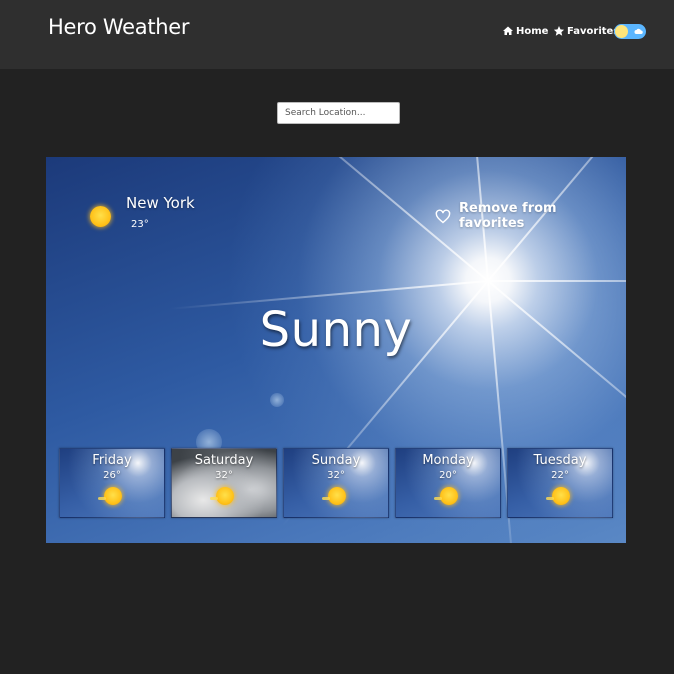  Describe the element at coordinates (448, 483) in the screenshot. I see `forecast-card-monday: Monday 20°` at that location.